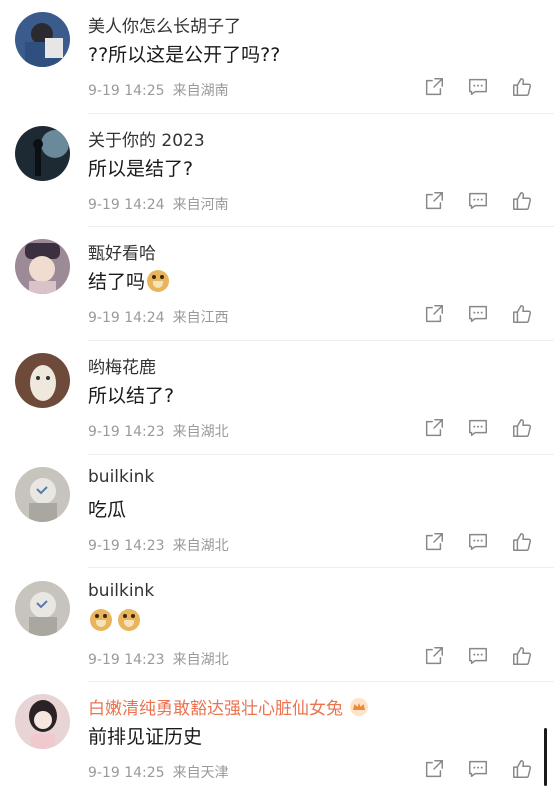 The image size is (554, 789). I want to click on username: 美人你怎么长胡子了, so click(164, 24).